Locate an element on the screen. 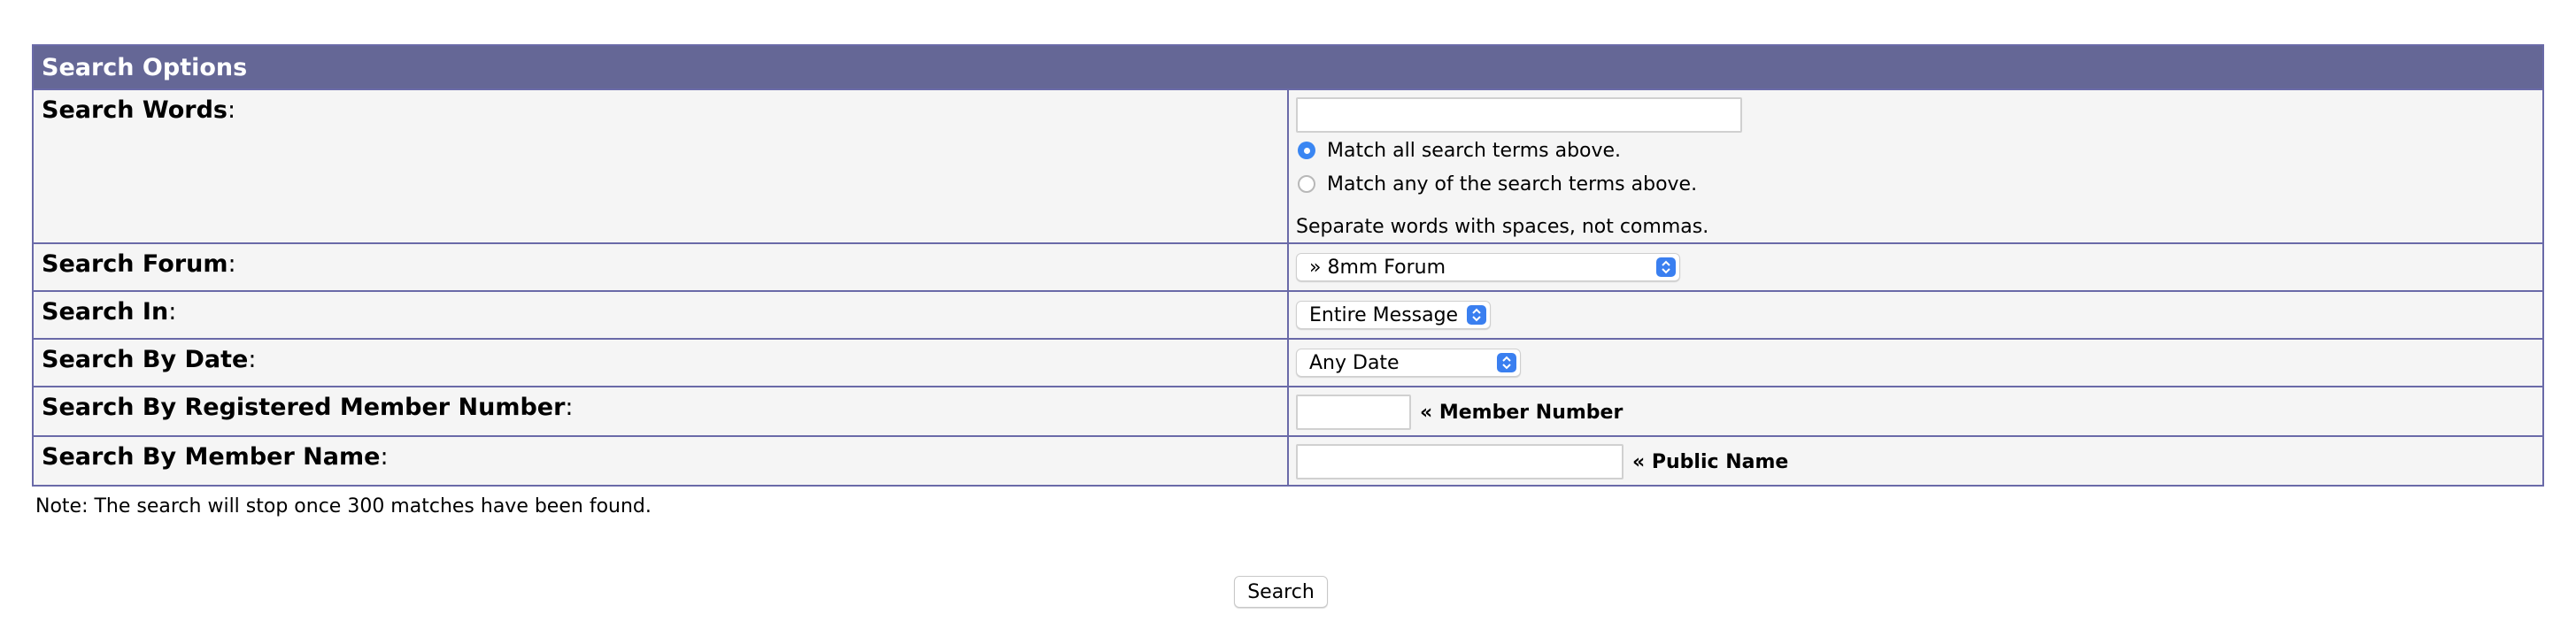 The height and width of the screenshot is (621, 2576). search-in-select: Entire Message is located at coordinates (1393, 315).